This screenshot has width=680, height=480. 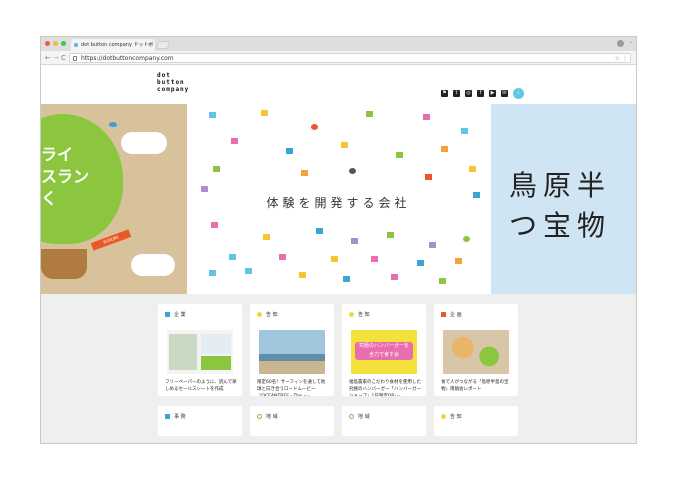 I want to click on card-title: 食で人がつながる「島原半島の宝物」南鎮会レポート, so click(x=475, y=386).